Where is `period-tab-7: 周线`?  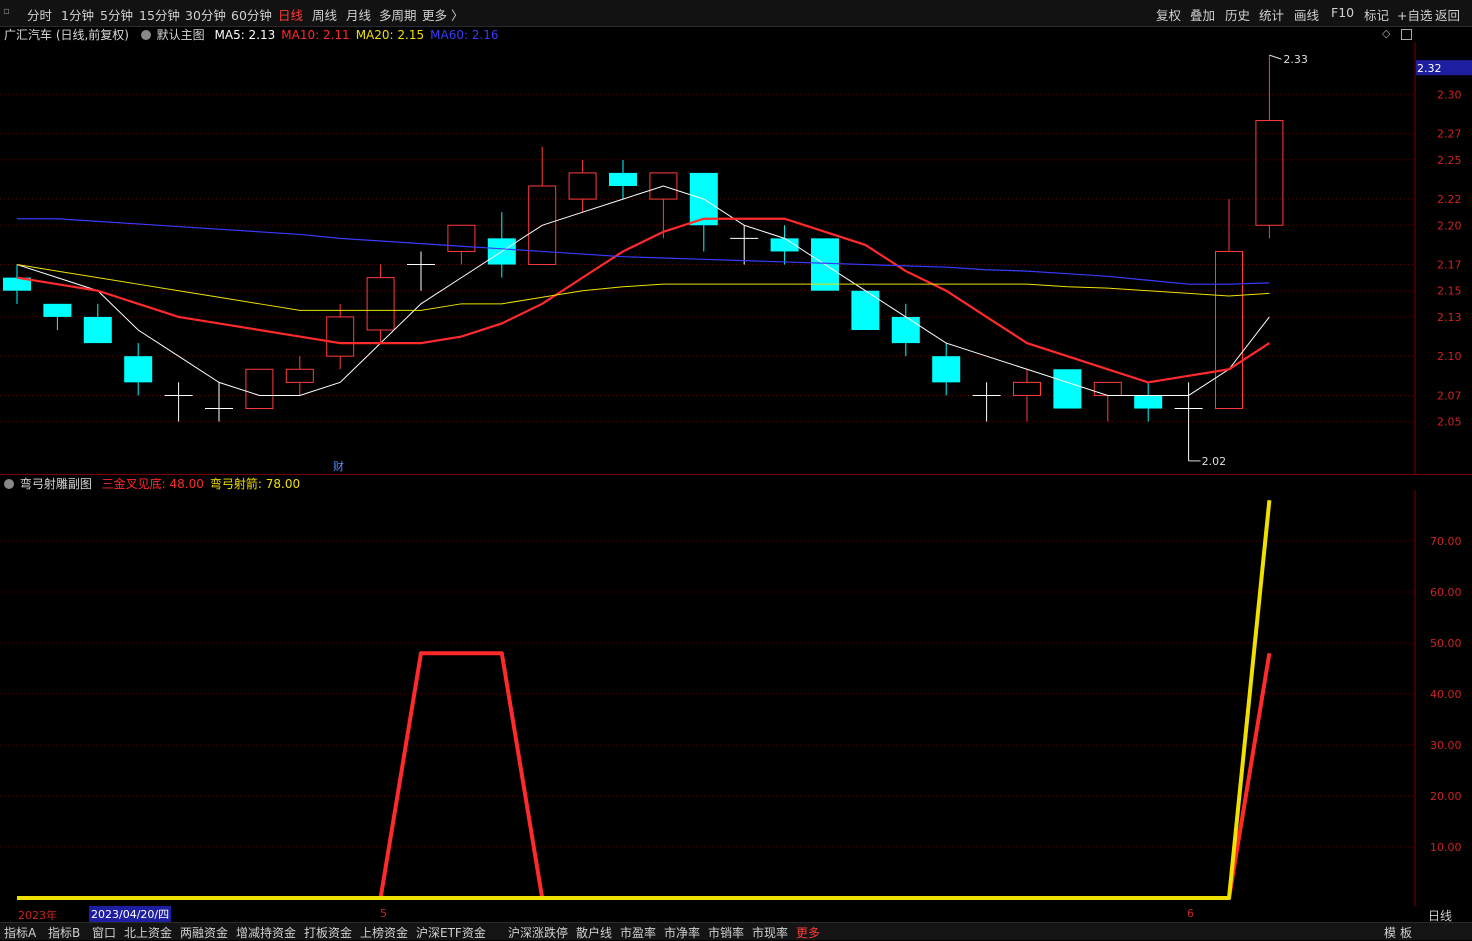 period-tab-7: 周线 is located at coordinates (324, 14).